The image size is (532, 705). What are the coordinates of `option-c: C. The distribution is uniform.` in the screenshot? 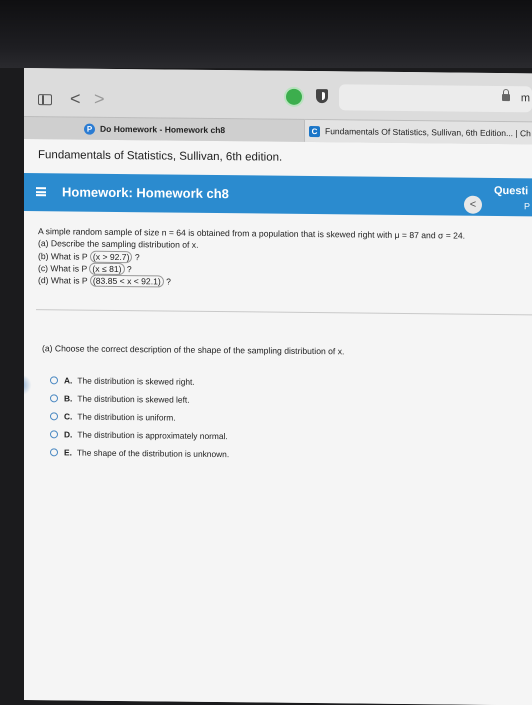 It's located at (139, 417).